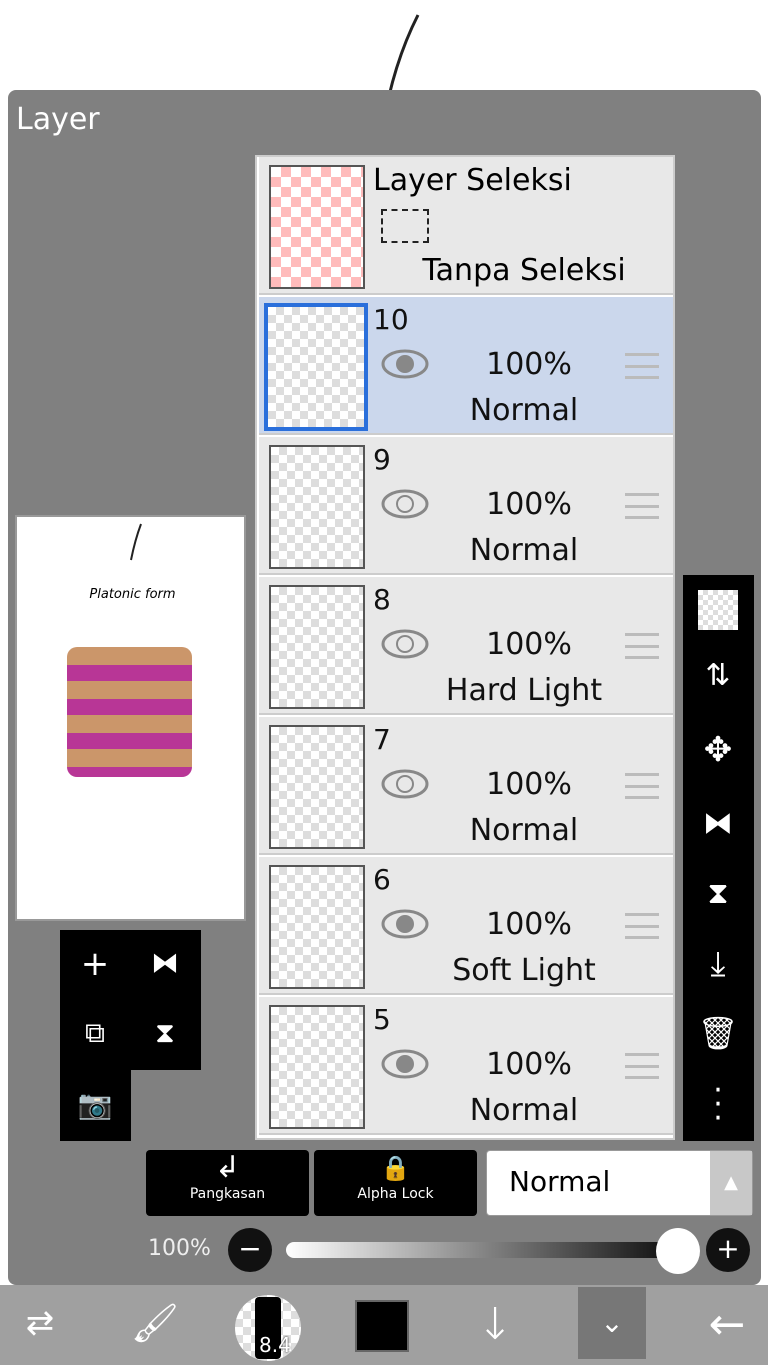 The height and width of the screenshot is (1365, 768). What do you see at coordinates (560, 1181) in the screenshot?
I see `blend-mode-value: Normal` at bounding box center [560, 1181].